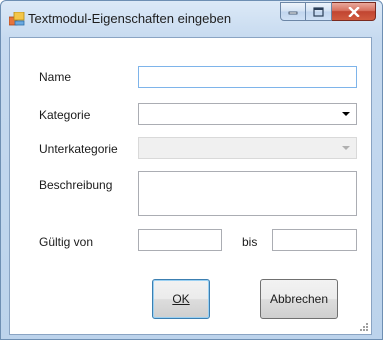  Describe the element at coordinates (76, 185) in the screenshot. I see `beschreibung-label: Beschreibung` at that location.